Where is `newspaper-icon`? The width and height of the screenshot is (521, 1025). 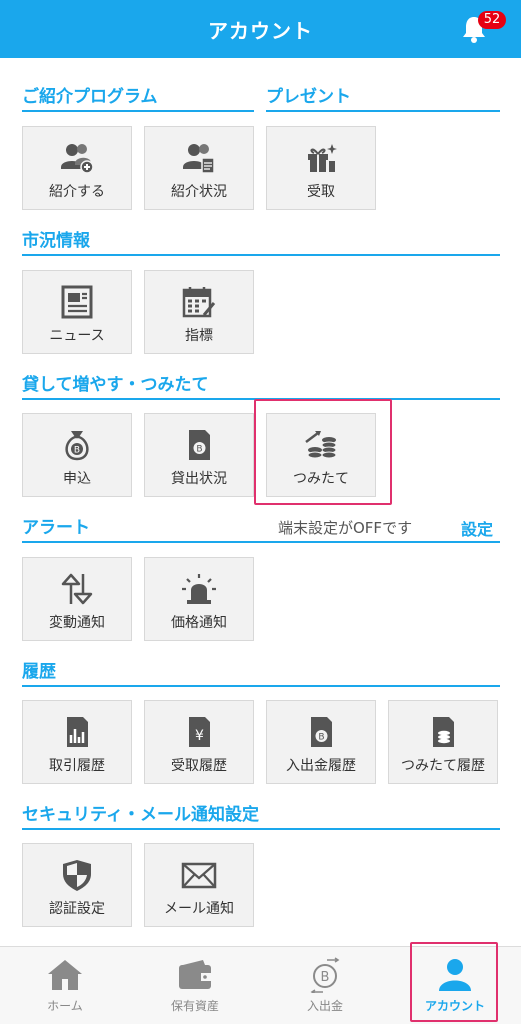
newspaper-icon is located at coordinates (77, 302).